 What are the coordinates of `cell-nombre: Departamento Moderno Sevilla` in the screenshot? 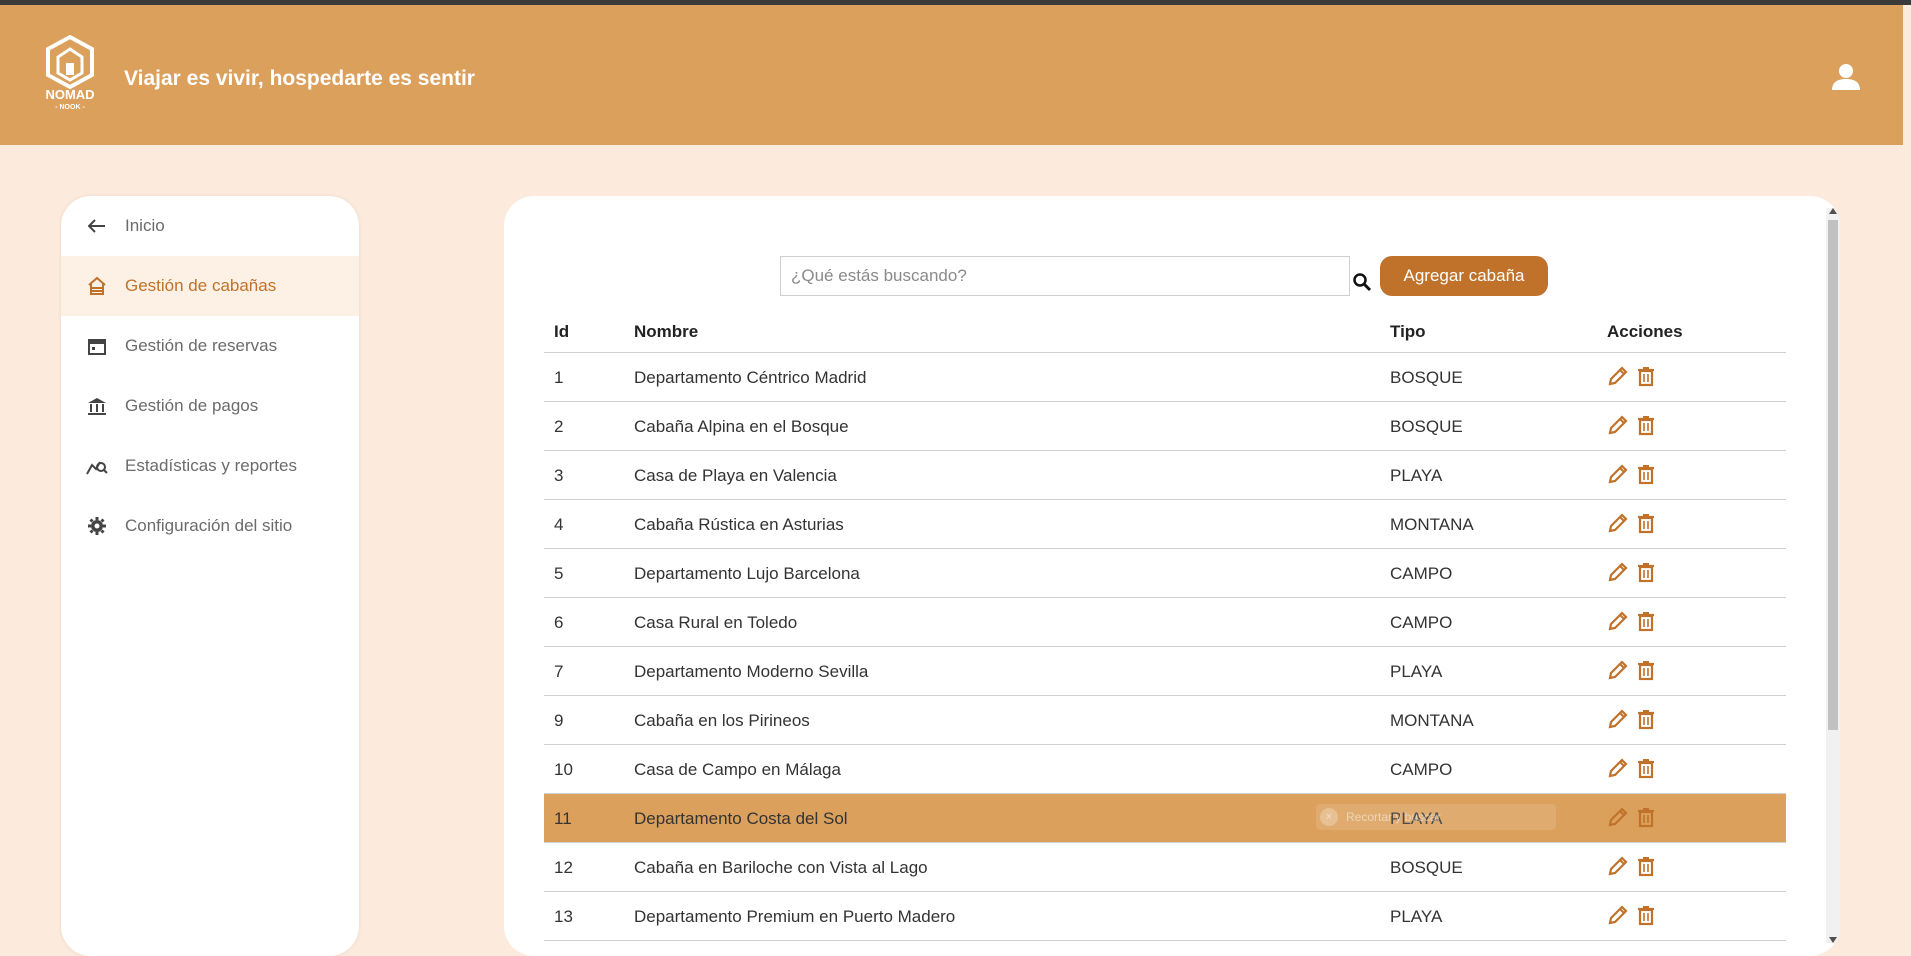 It's located at (751, 671).